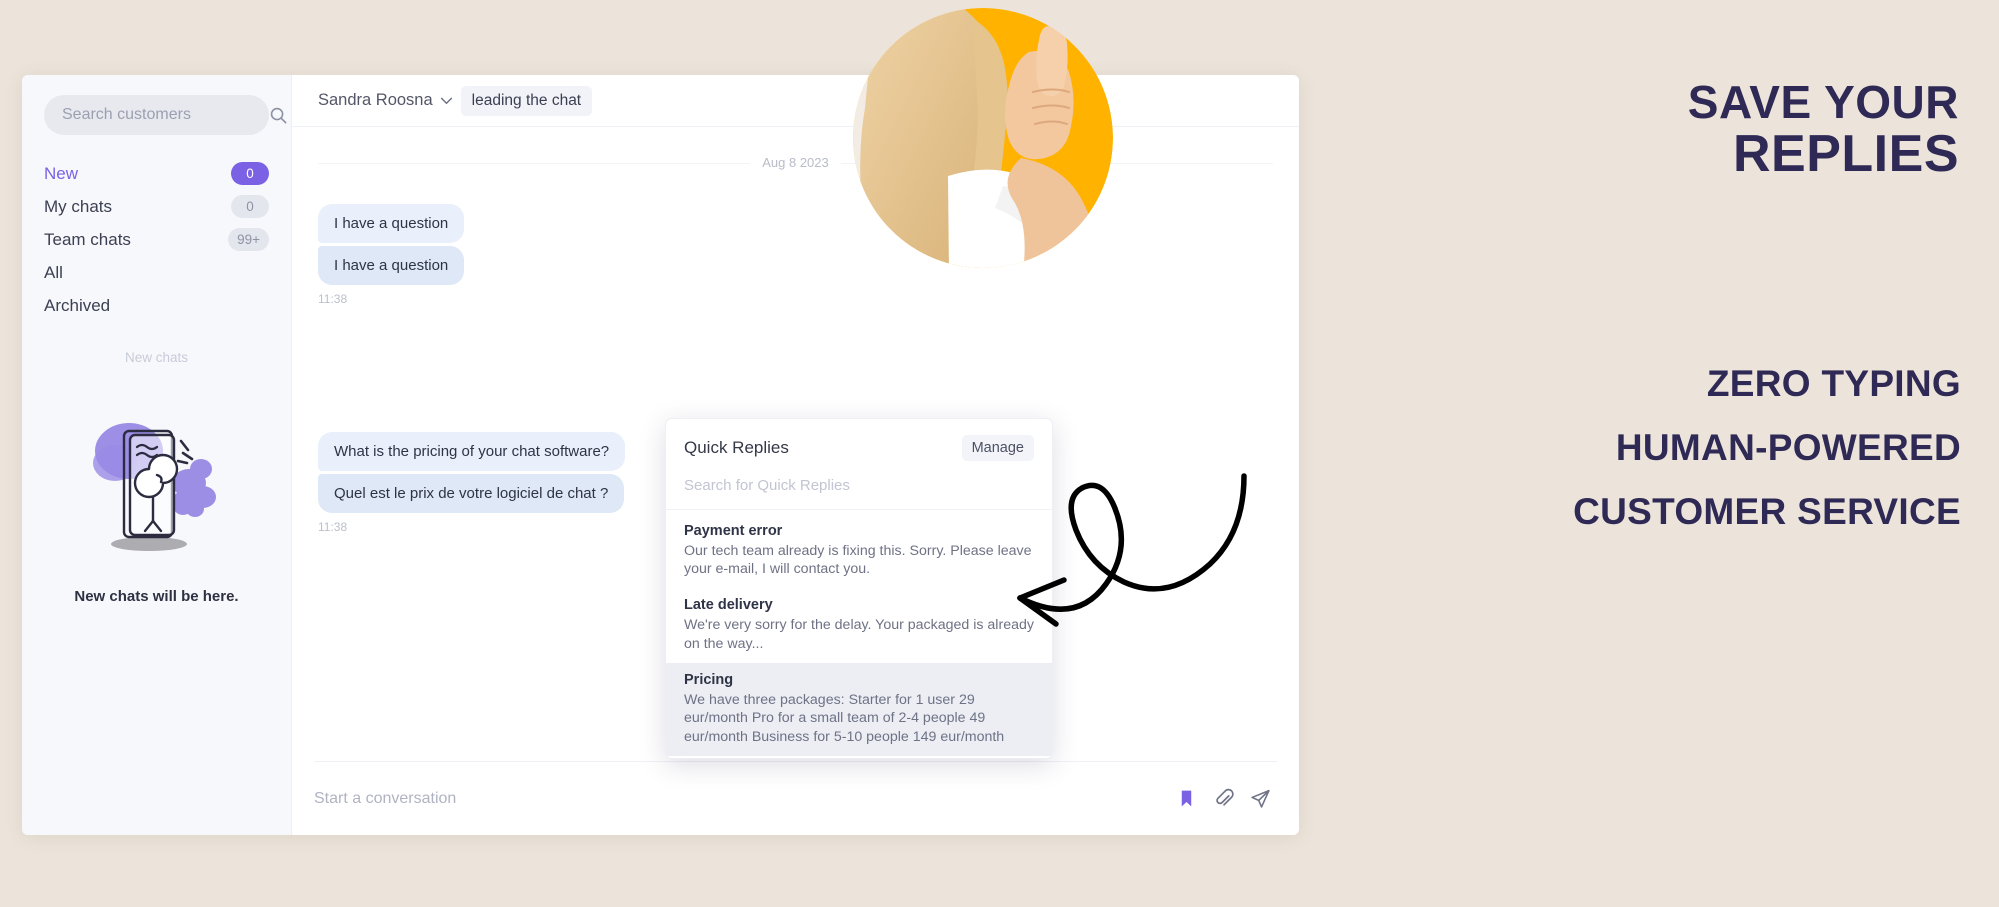 Image resolution: width=1999 pixels, height=907 pixels. Describe the element at coordinates (526, 100) in the screenshot. I see `chat-role-chip: leading the chat` at that location.